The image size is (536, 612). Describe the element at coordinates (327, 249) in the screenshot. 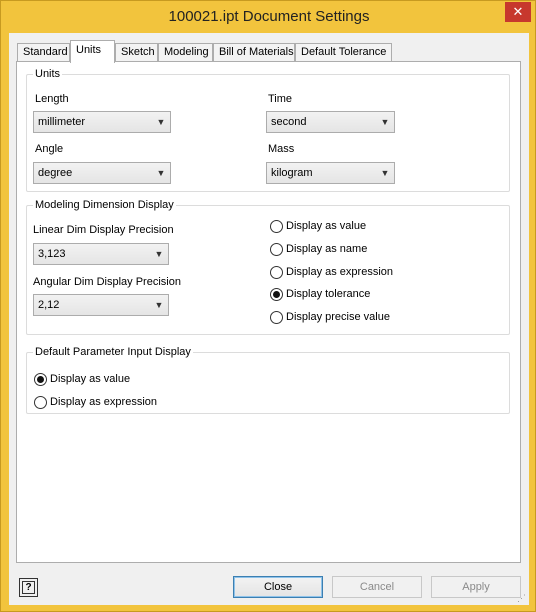

I see `radio-label: Display as name` at that location.